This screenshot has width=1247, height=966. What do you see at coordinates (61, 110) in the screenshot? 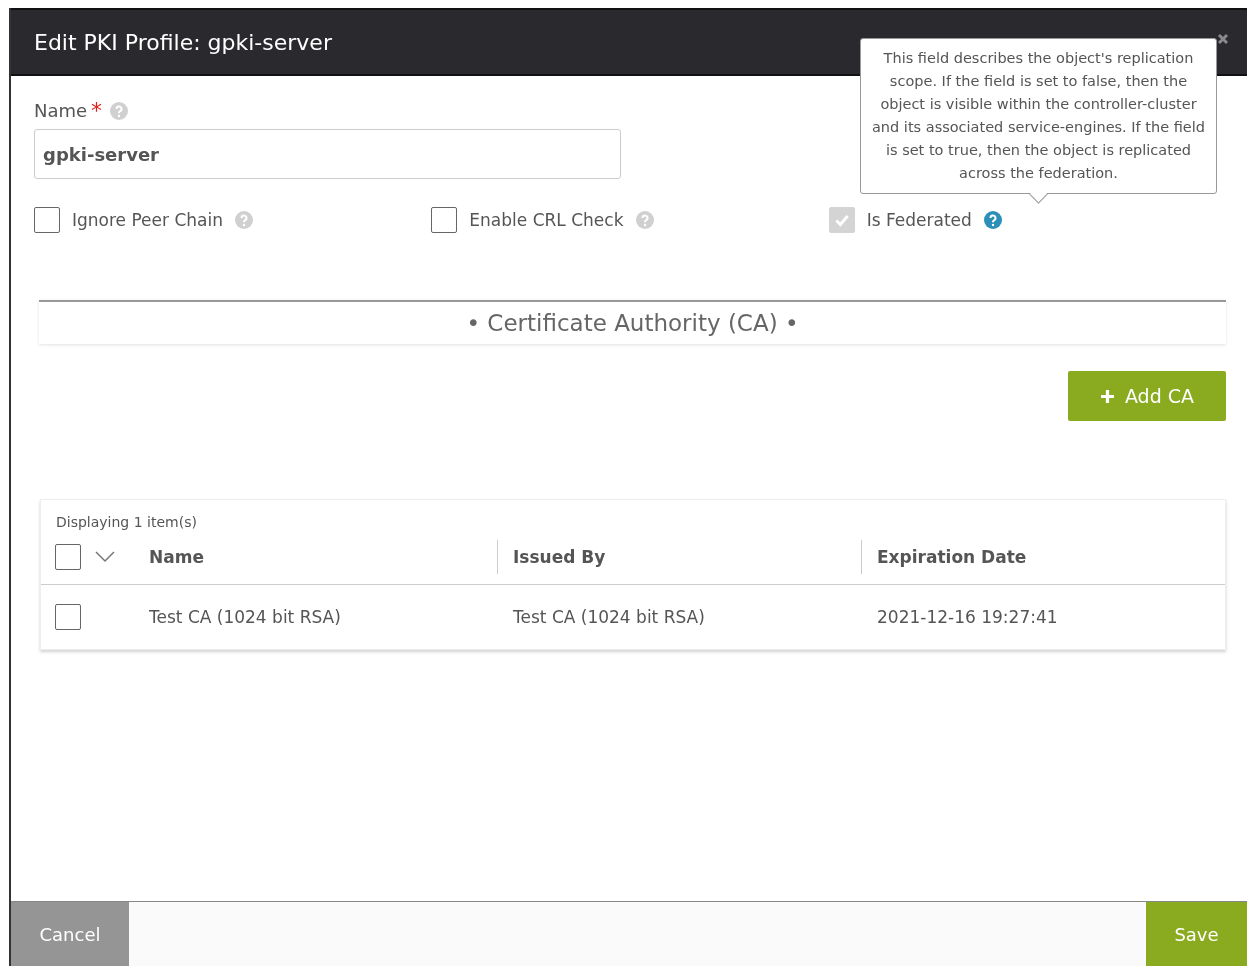
I see `field-label: Name` at bounding box center [61, 110].